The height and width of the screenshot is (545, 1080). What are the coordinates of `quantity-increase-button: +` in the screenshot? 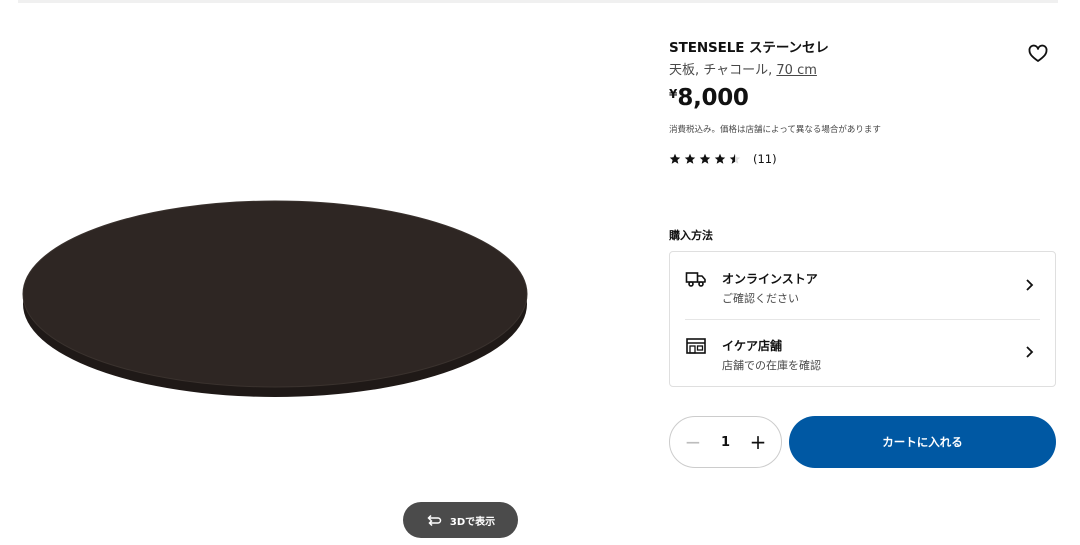 It's located at (758, 442).